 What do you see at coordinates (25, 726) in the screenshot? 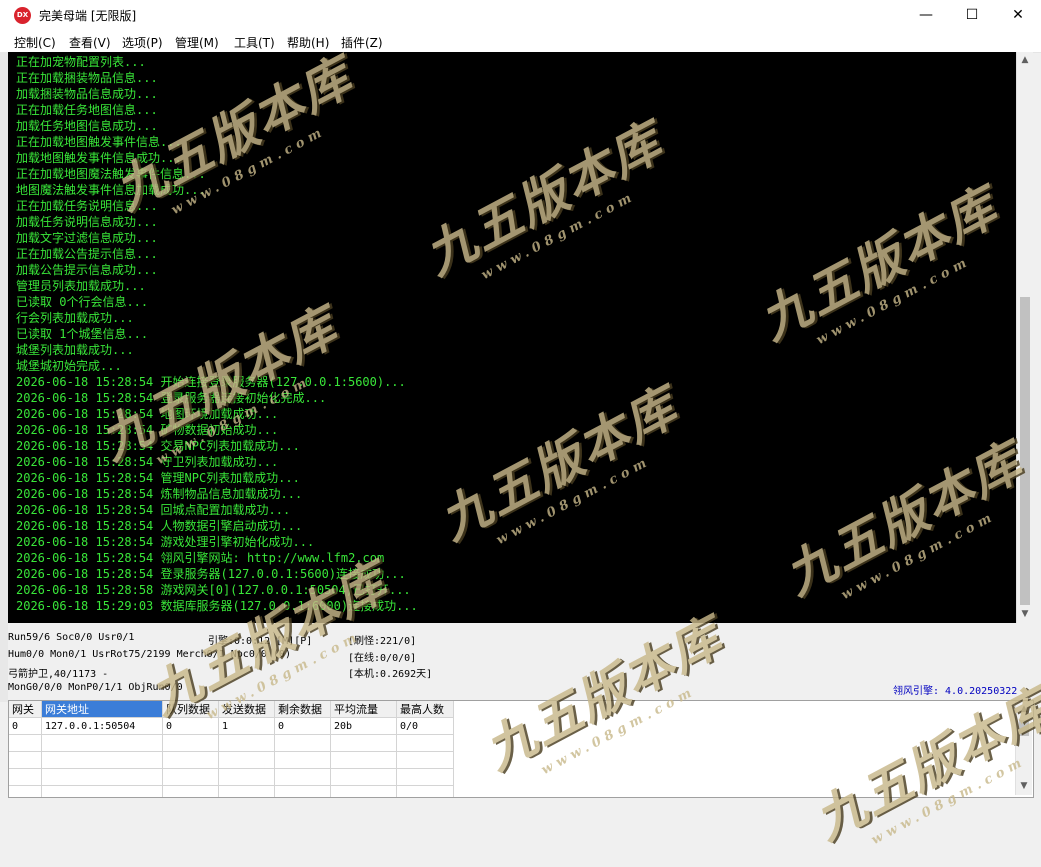
I see `cell-gateway: 0` at bounding box center [25, 726].